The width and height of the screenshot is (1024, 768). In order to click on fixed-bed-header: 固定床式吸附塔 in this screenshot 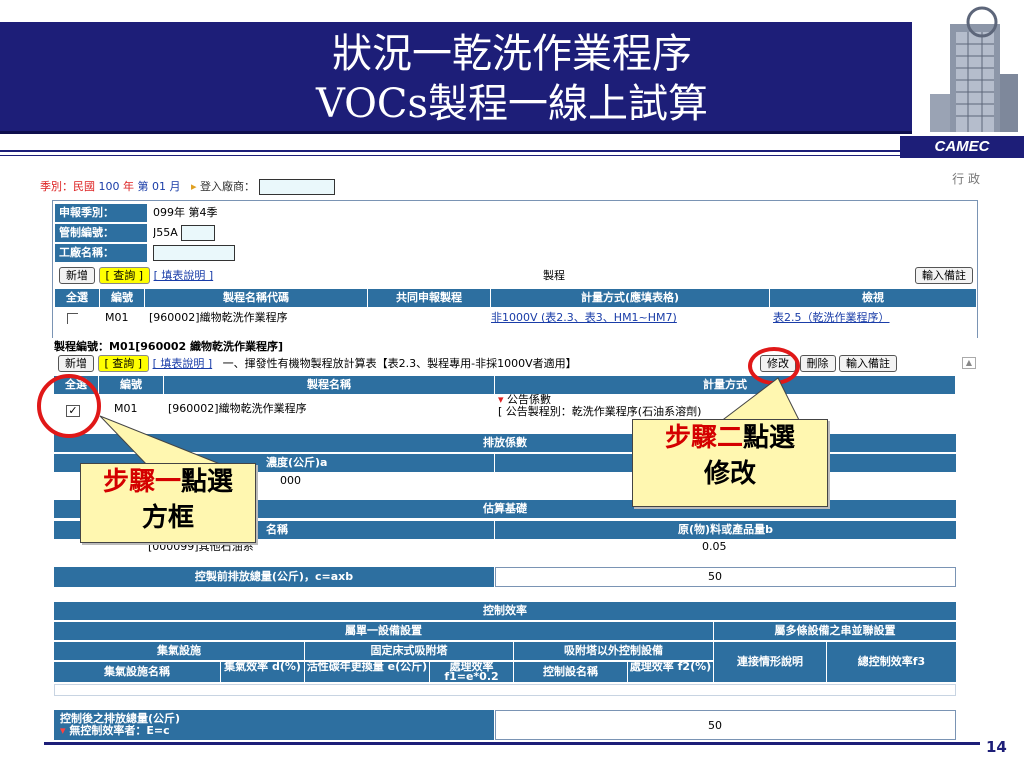, I will do `click(409, 651)`.